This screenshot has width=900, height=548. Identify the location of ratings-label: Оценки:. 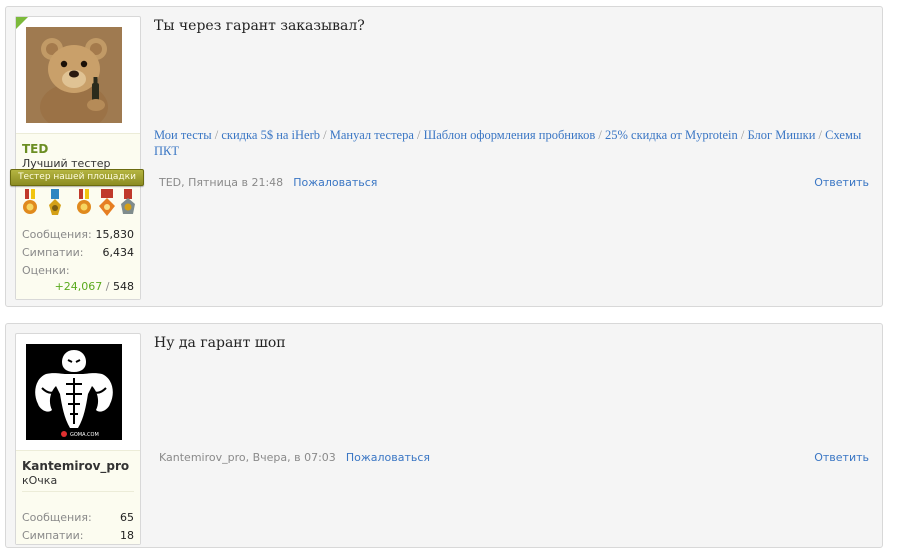
(46, 270).